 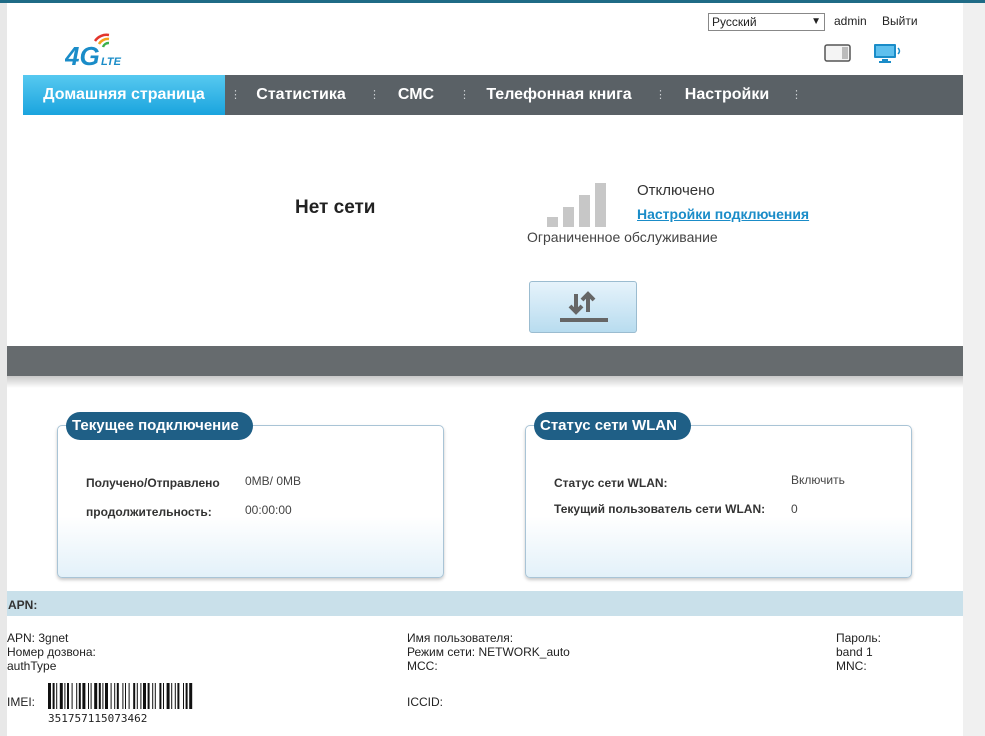 I want to click on connect-button, so click(x=583, y=307).